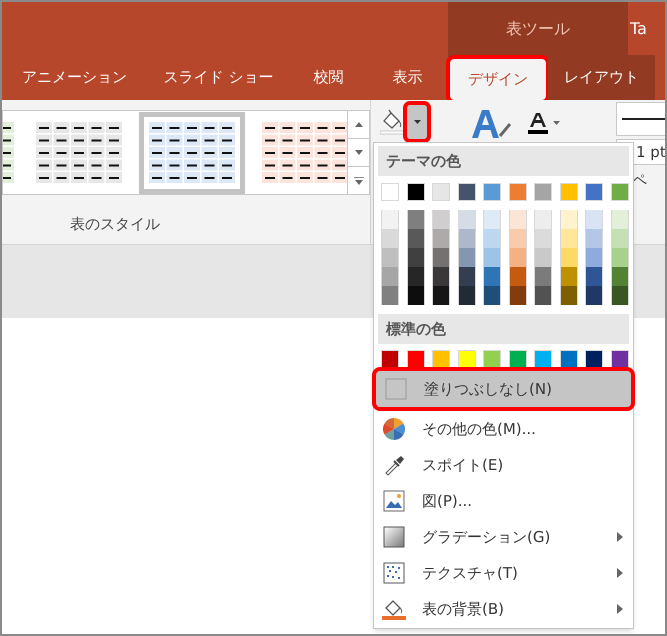 The height and width of the screenshot is (636, 667). What do you see at coordinates (74, 77) in the screenshot?
I see `ribbon-tab: アニメーション` at bounding box center [74, 77].